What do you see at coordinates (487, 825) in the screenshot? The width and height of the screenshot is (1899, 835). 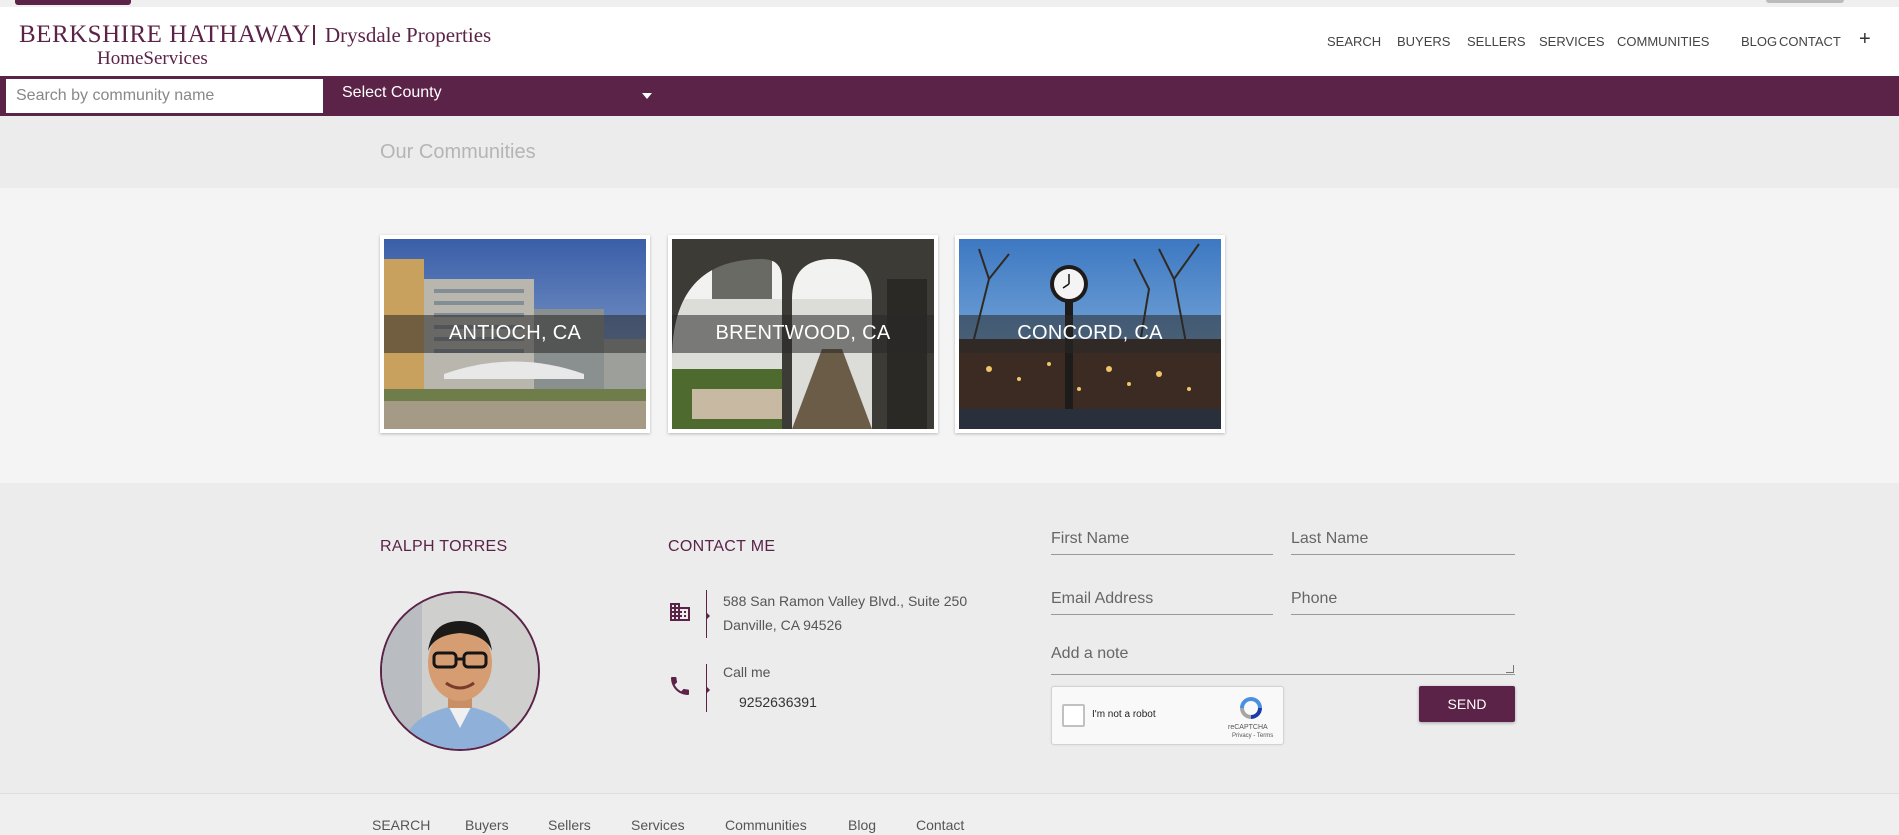 I see `footer-nav-buyers: Buyers` at bounding box center [487, 825].